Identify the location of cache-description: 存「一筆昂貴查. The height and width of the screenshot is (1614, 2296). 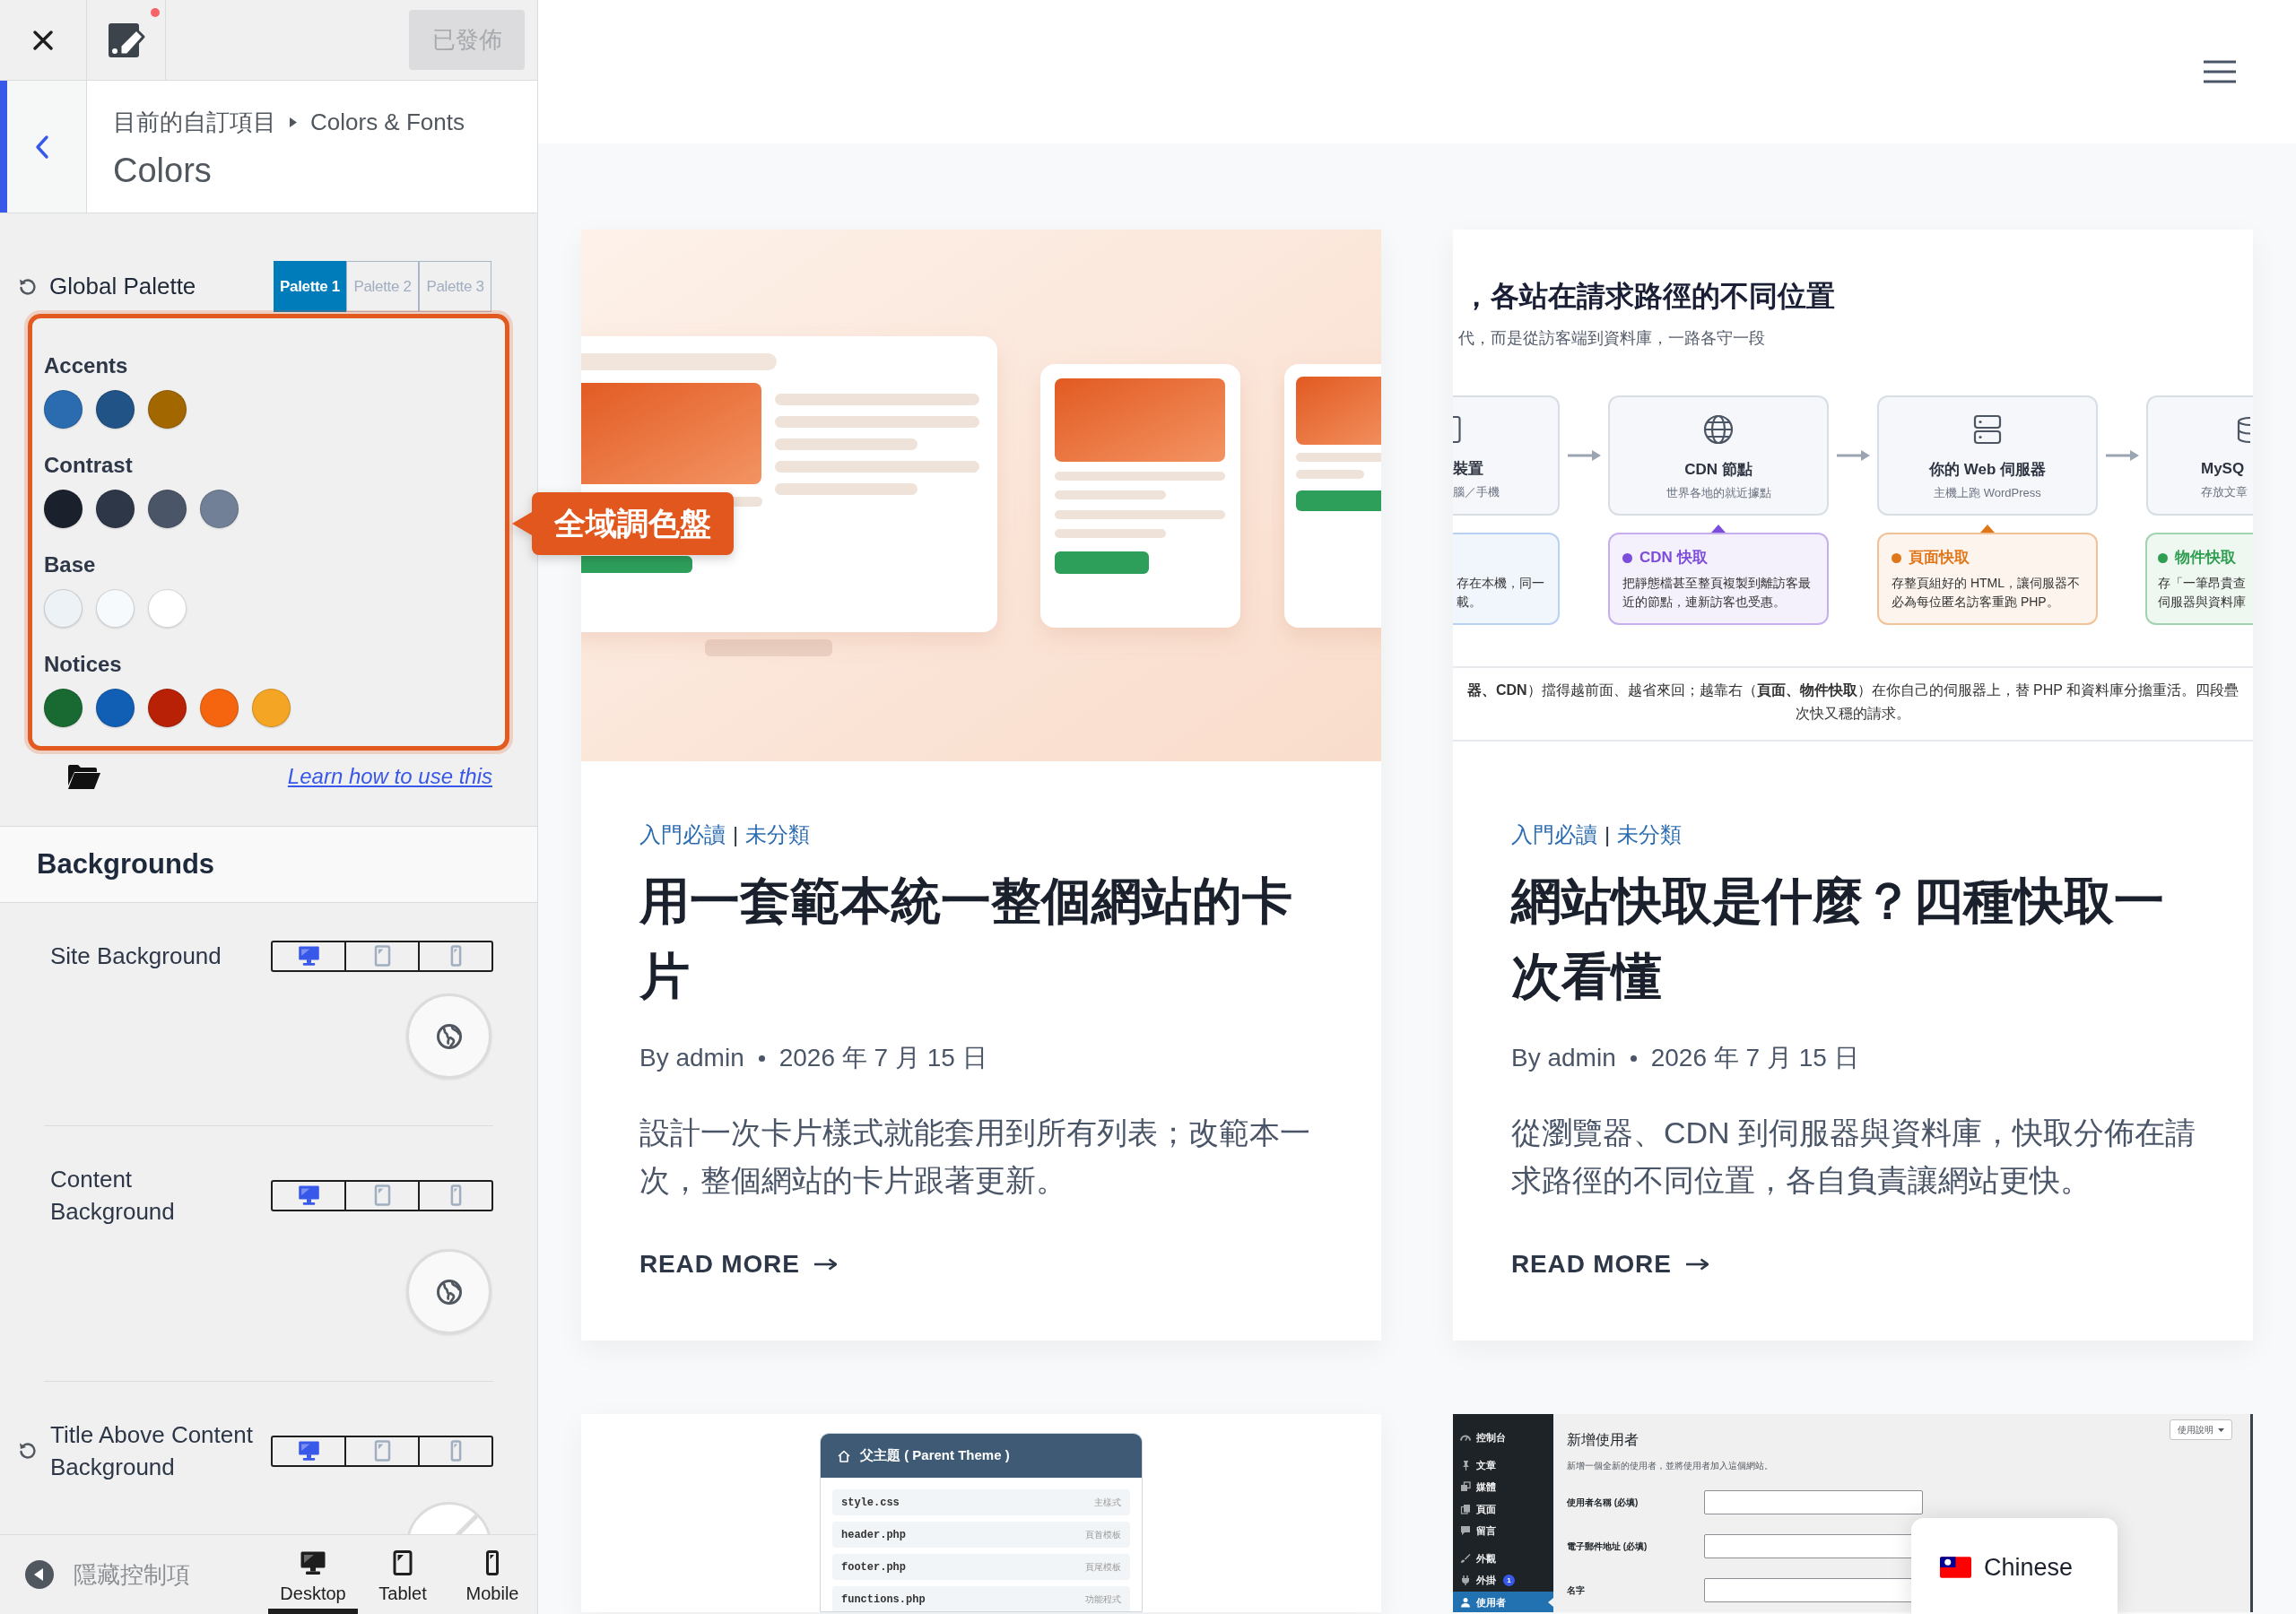
(2202, 583).